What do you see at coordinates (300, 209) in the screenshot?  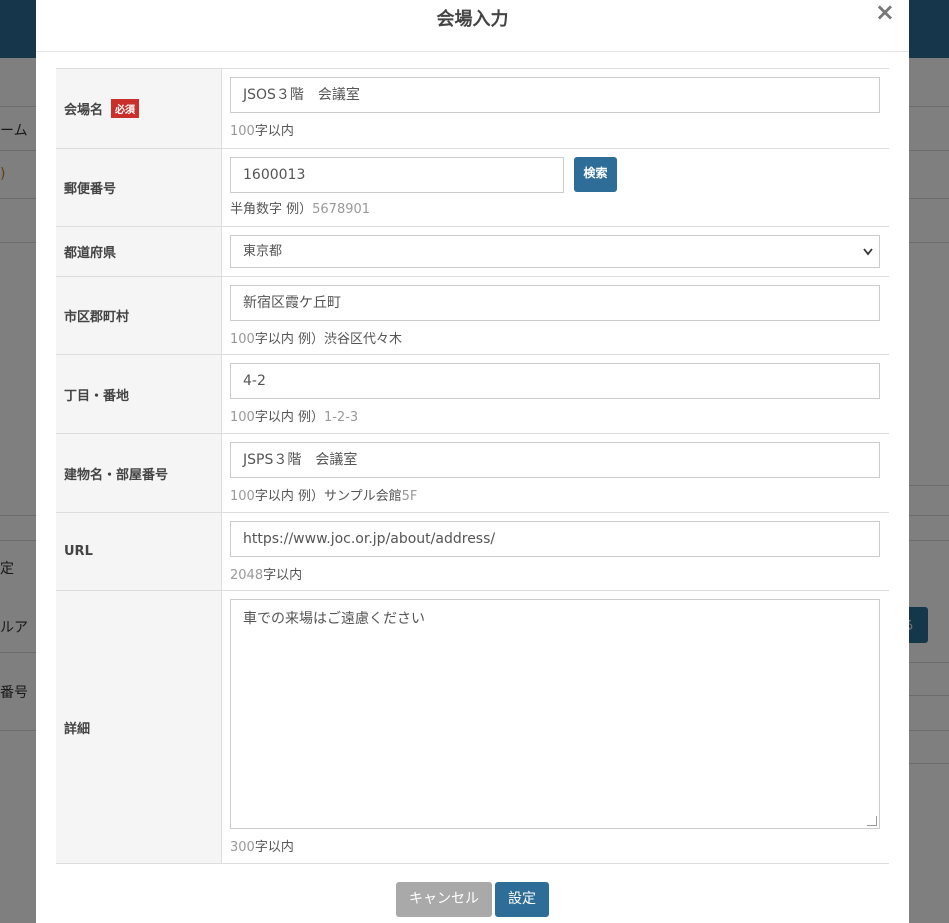 I see `postal-hint: 半角数字 例）5678901` at bounding box center [300, 209].